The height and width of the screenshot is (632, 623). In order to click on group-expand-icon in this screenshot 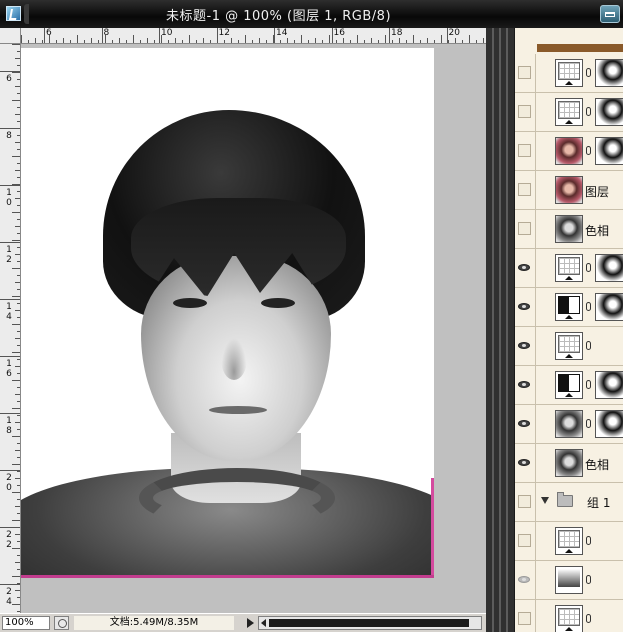, I will do `click(545, 500)`.